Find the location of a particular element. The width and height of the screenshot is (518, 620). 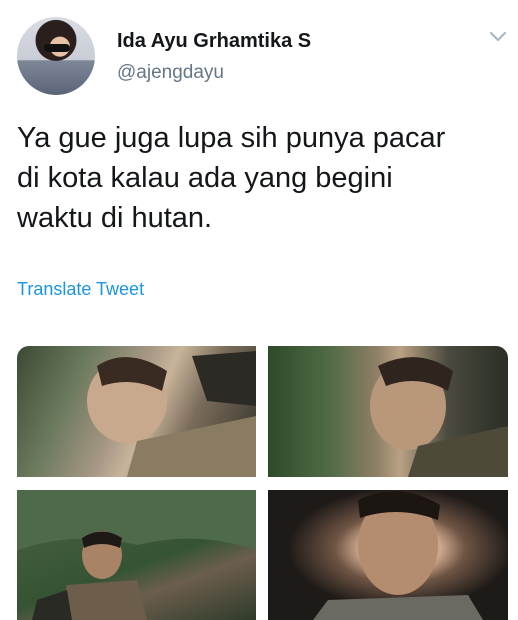

chevron-down-icon is located at coordinates (498, 37).